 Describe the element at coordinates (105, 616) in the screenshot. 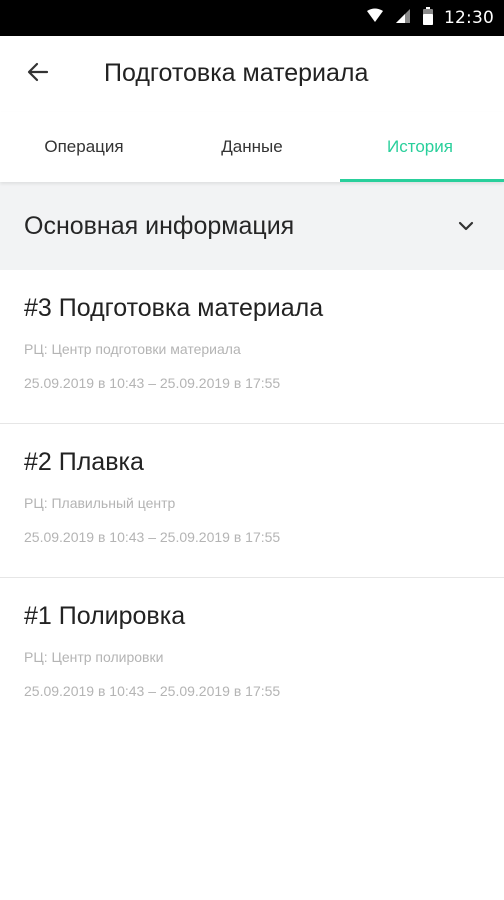

I see `history-item-title: #1 Полировка` at that location.